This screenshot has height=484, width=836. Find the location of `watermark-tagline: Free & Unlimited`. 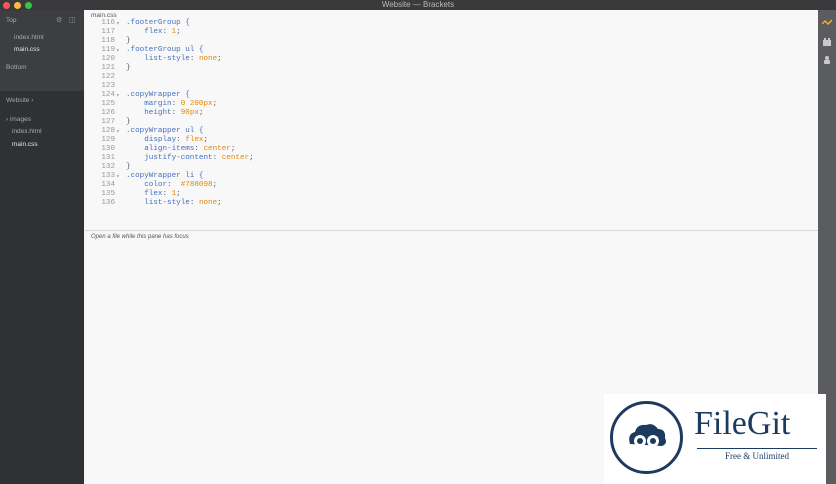

watermark-tagline: Free & Unlimited is located at coordinates (757, 456).